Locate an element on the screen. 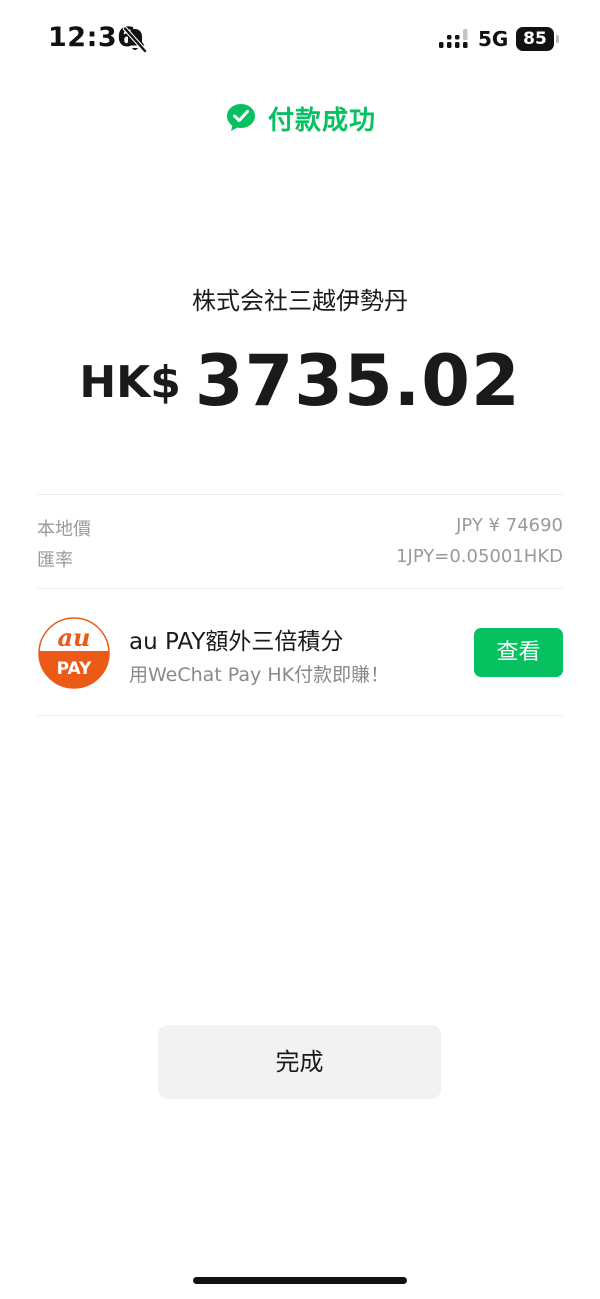 This screenshot has width=600, height=1299. au-pay-logo-icon: au PAY is located at coordinates (74, 653).